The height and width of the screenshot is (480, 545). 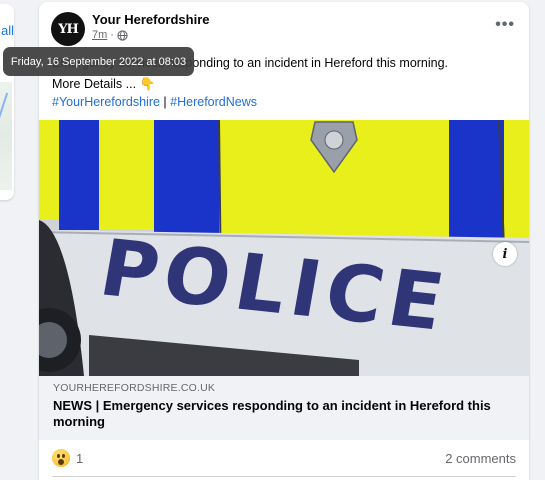 What do you see at coordinates (61, 458) in the screenshot?
I see `wow-reaction-icon` at bounding box center [61, 458].